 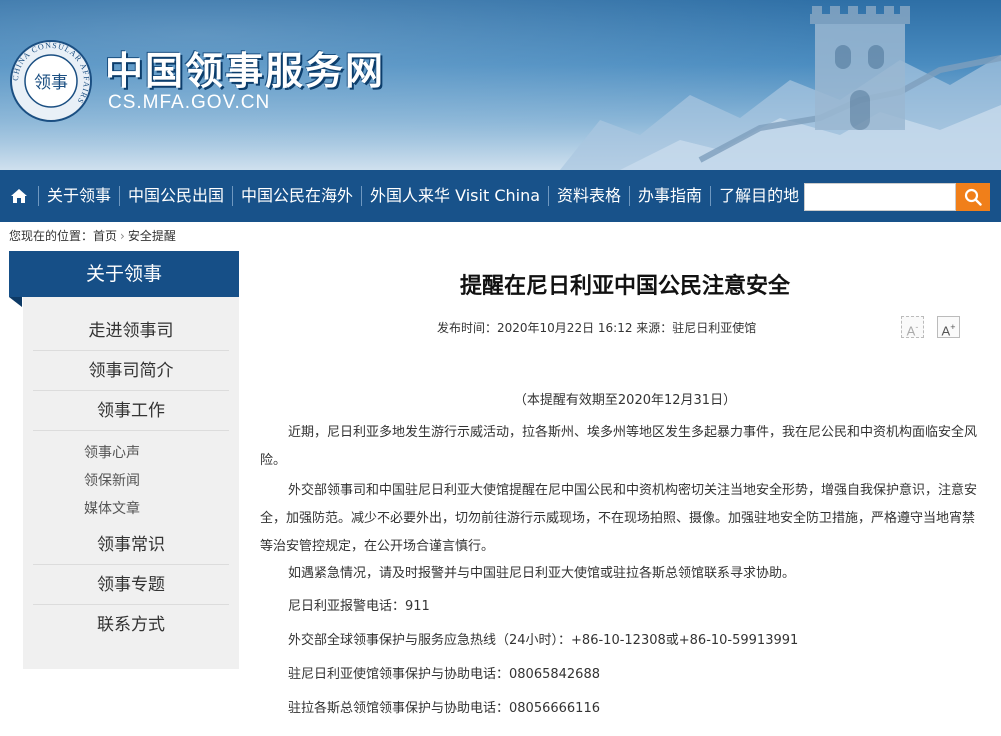 I want to click on nav-item-visit-china: 外国人来华 Visit China, so click(x=454, y=196).